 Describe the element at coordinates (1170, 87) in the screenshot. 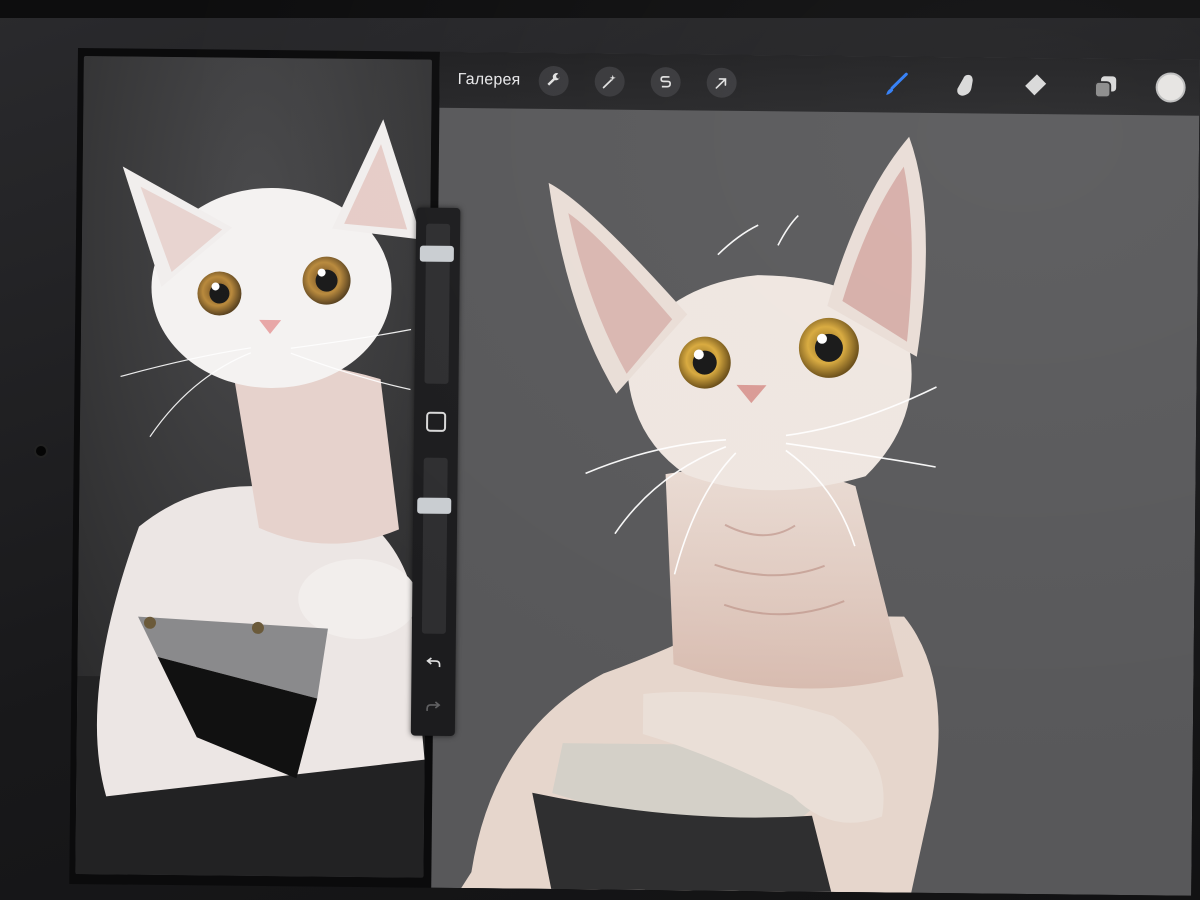

I see `color-picker-button` at that location.